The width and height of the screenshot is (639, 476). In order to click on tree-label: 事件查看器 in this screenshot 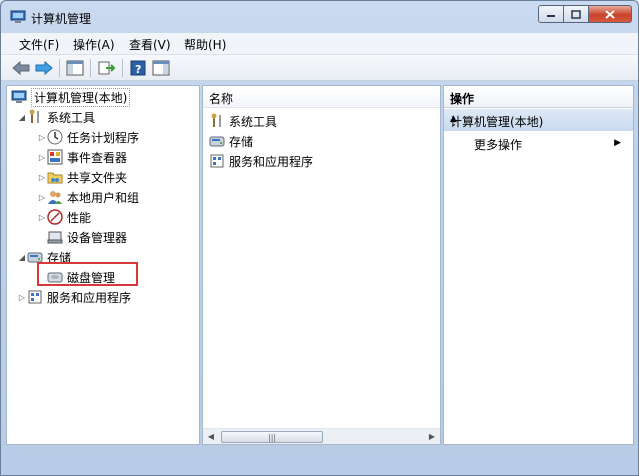, I will do `click(97, 157)`.